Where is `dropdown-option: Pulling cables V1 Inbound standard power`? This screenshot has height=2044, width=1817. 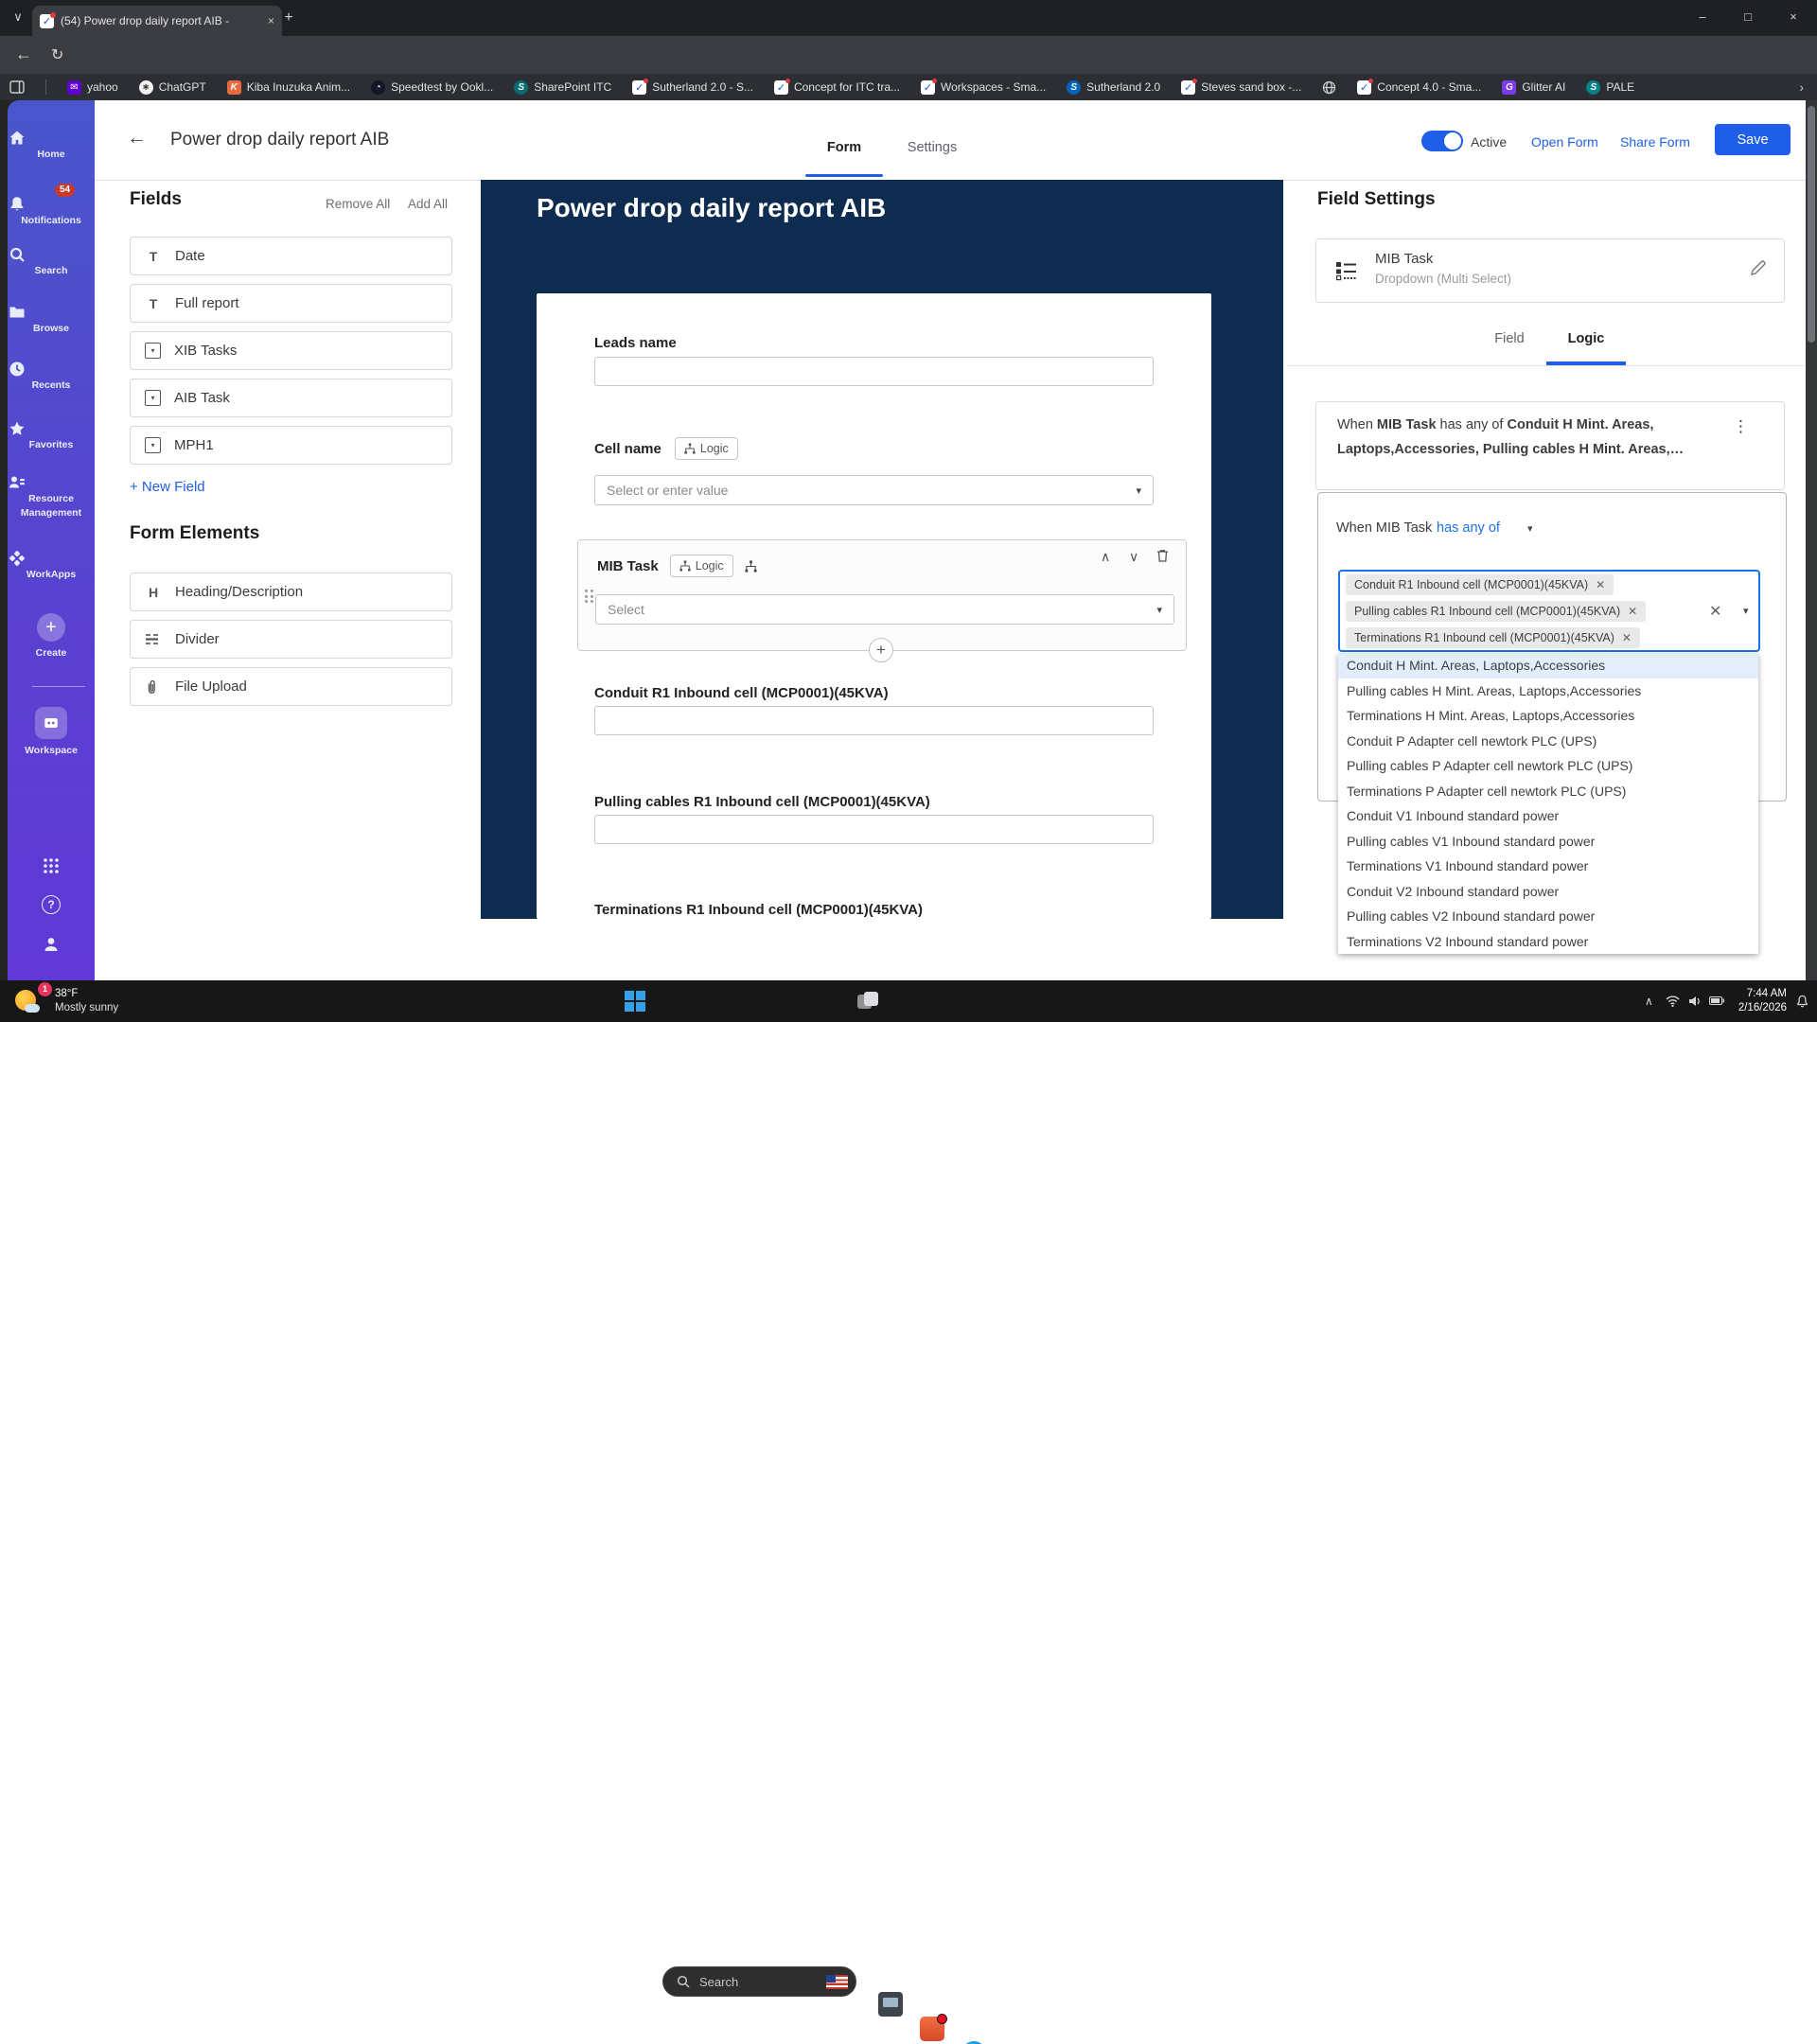 dropdown-option: Pulling cables V1 Inbound standard power is located at coordinates (1548, 842).